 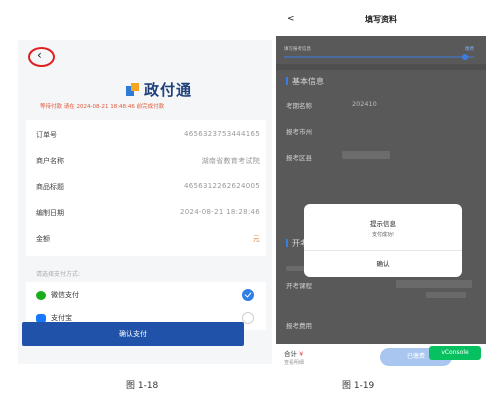 I want to click on dialog-message: 支付成功!, so click(x=382, y=235).